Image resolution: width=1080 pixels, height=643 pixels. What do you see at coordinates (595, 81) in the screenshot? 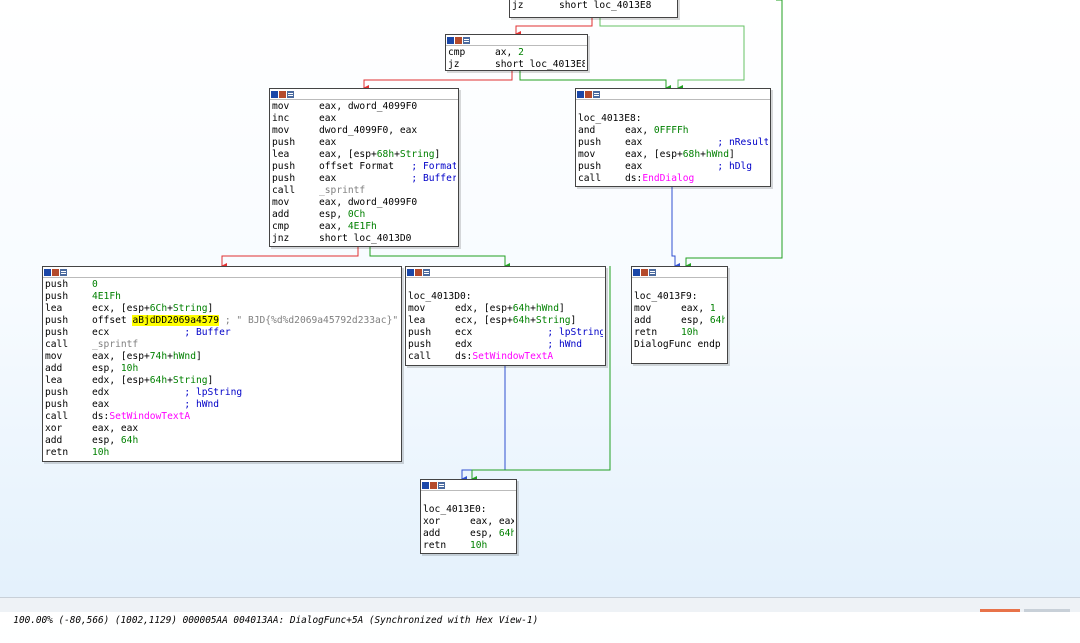
I see `edge-true` at bounding box center [595, 81].